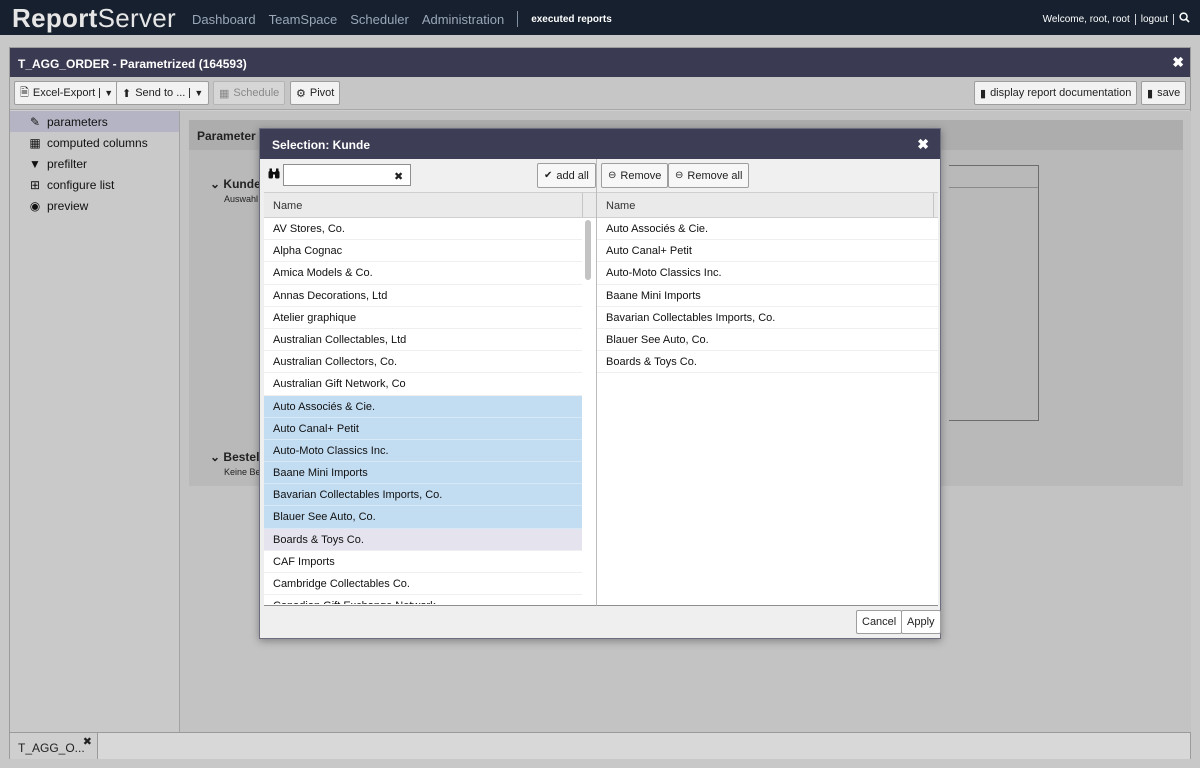  Describe the element at coordinates (423, 273) in the screenshot. I see `list-item: Amica Models & Co.` at that location.